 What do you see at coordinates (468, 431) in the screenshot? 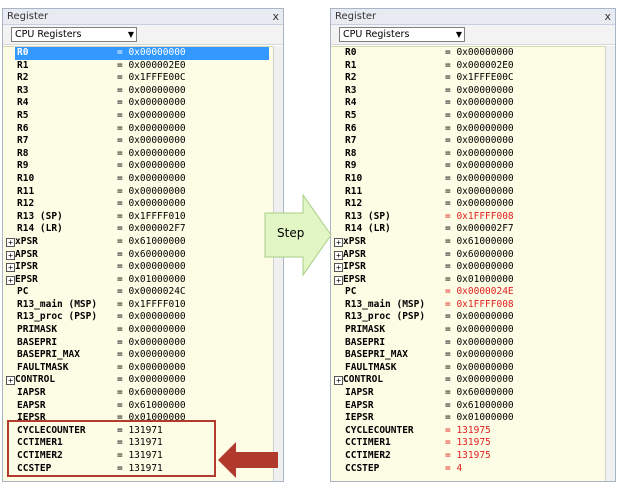
I see `register-row: CYCLECOUNTER = 131975` at bounding box center [468, 431].